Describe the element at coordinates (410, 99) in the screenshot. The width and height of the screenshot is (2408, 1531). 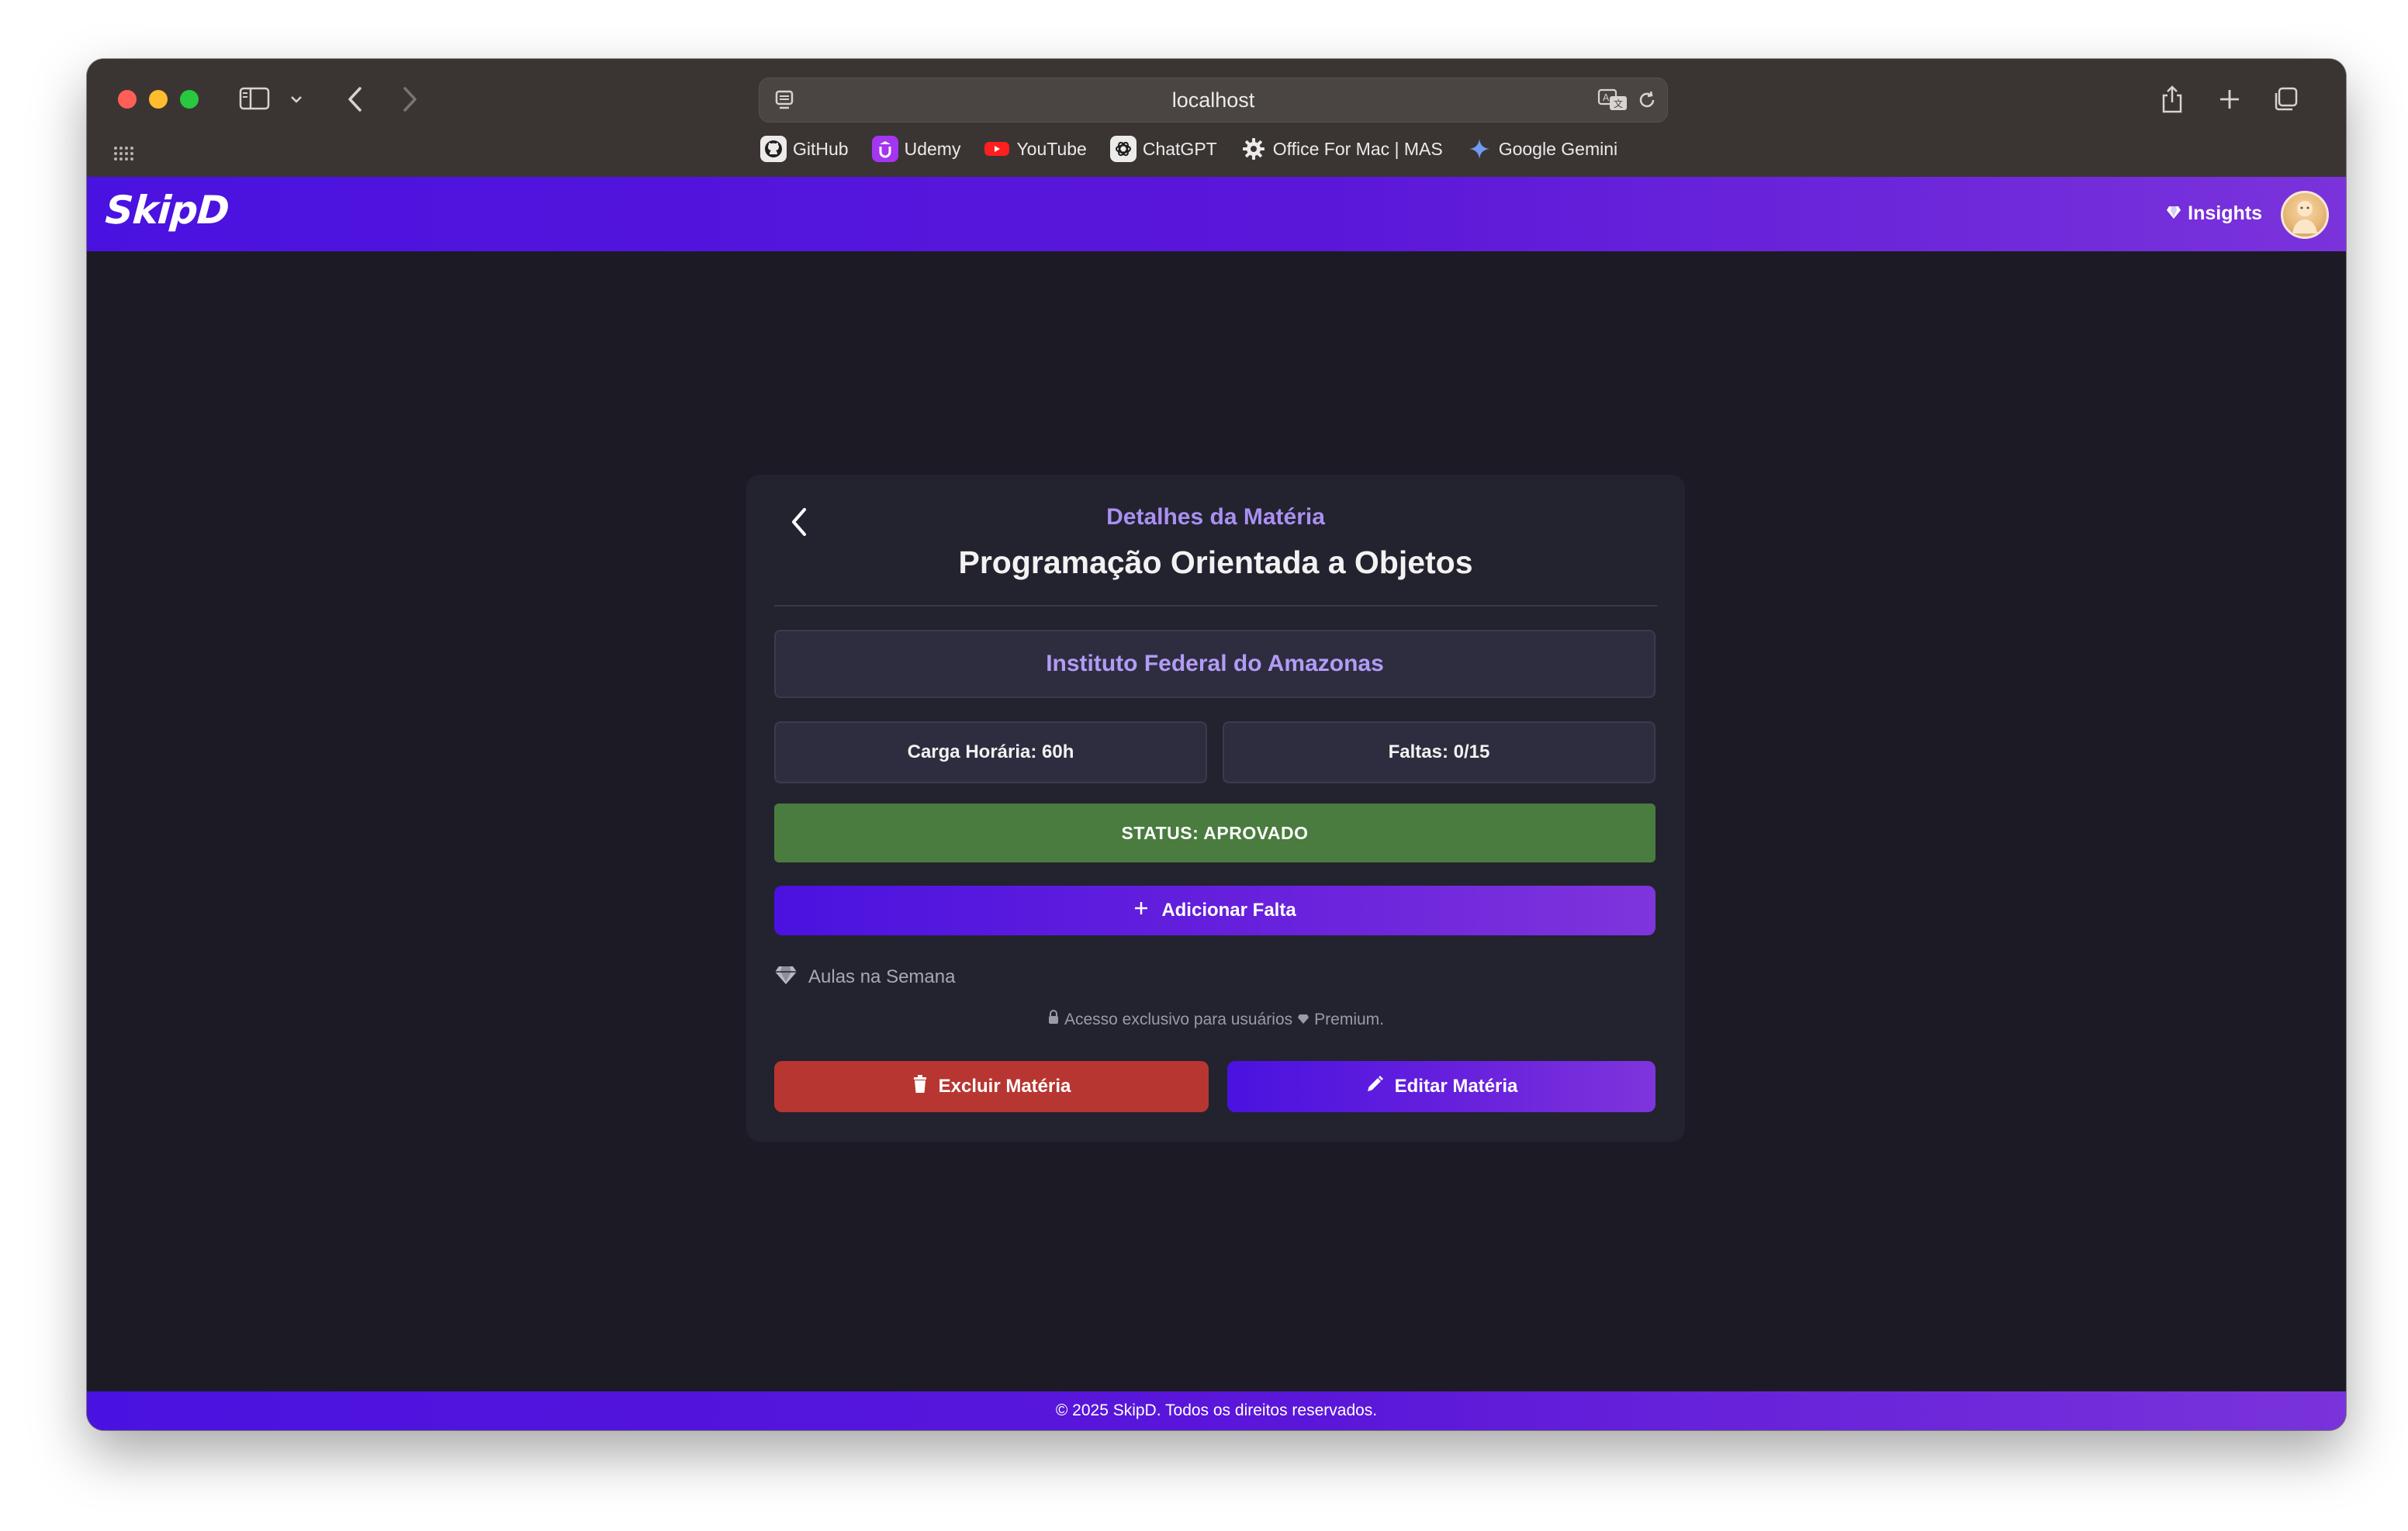
I see `browser-forward-icon` at that location.